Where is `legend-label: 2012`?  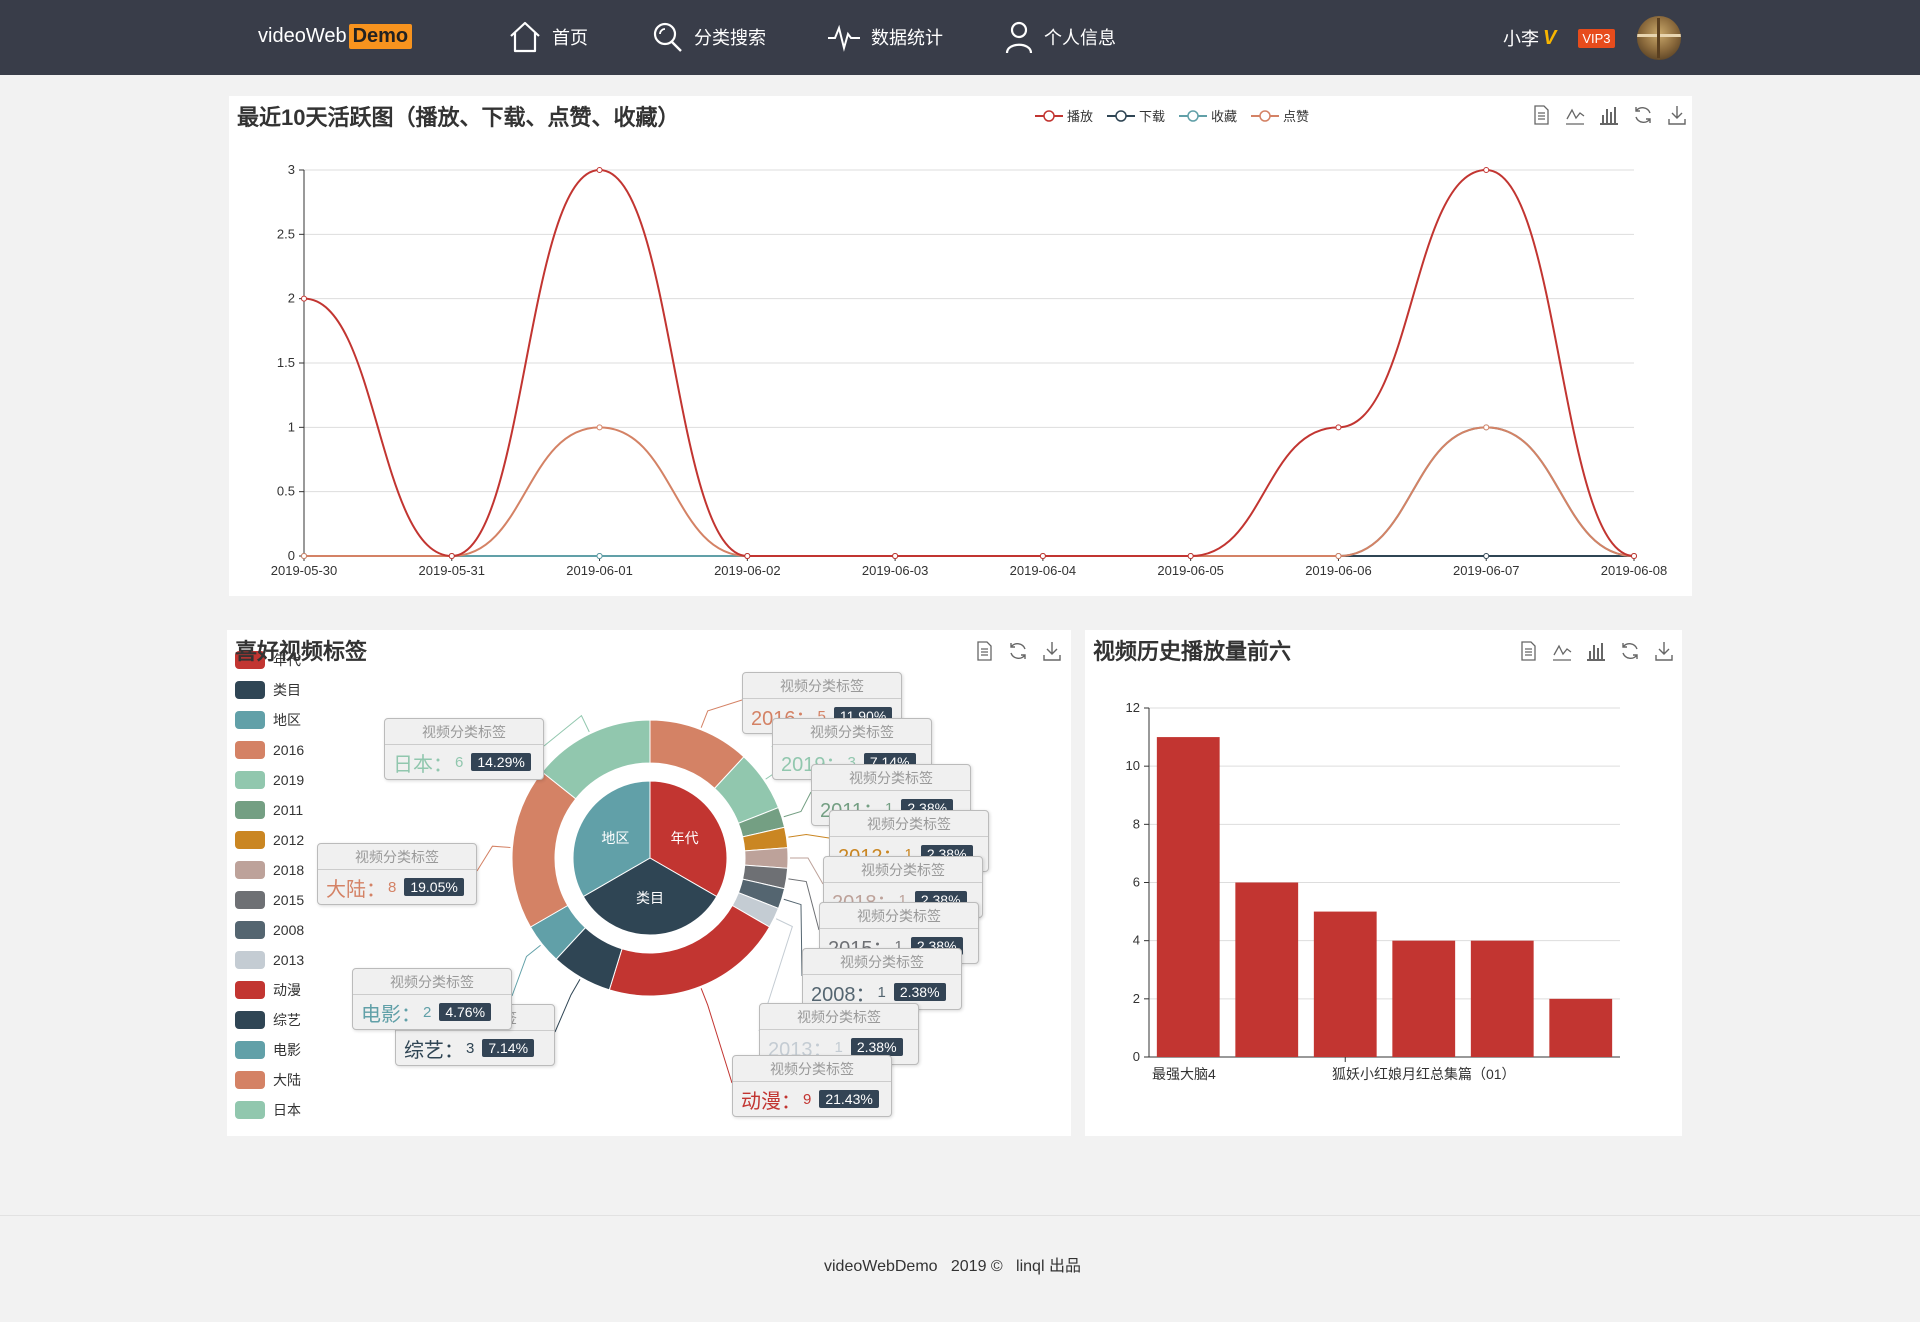 legend-label: 2012 is located at coordinates (289, 840).